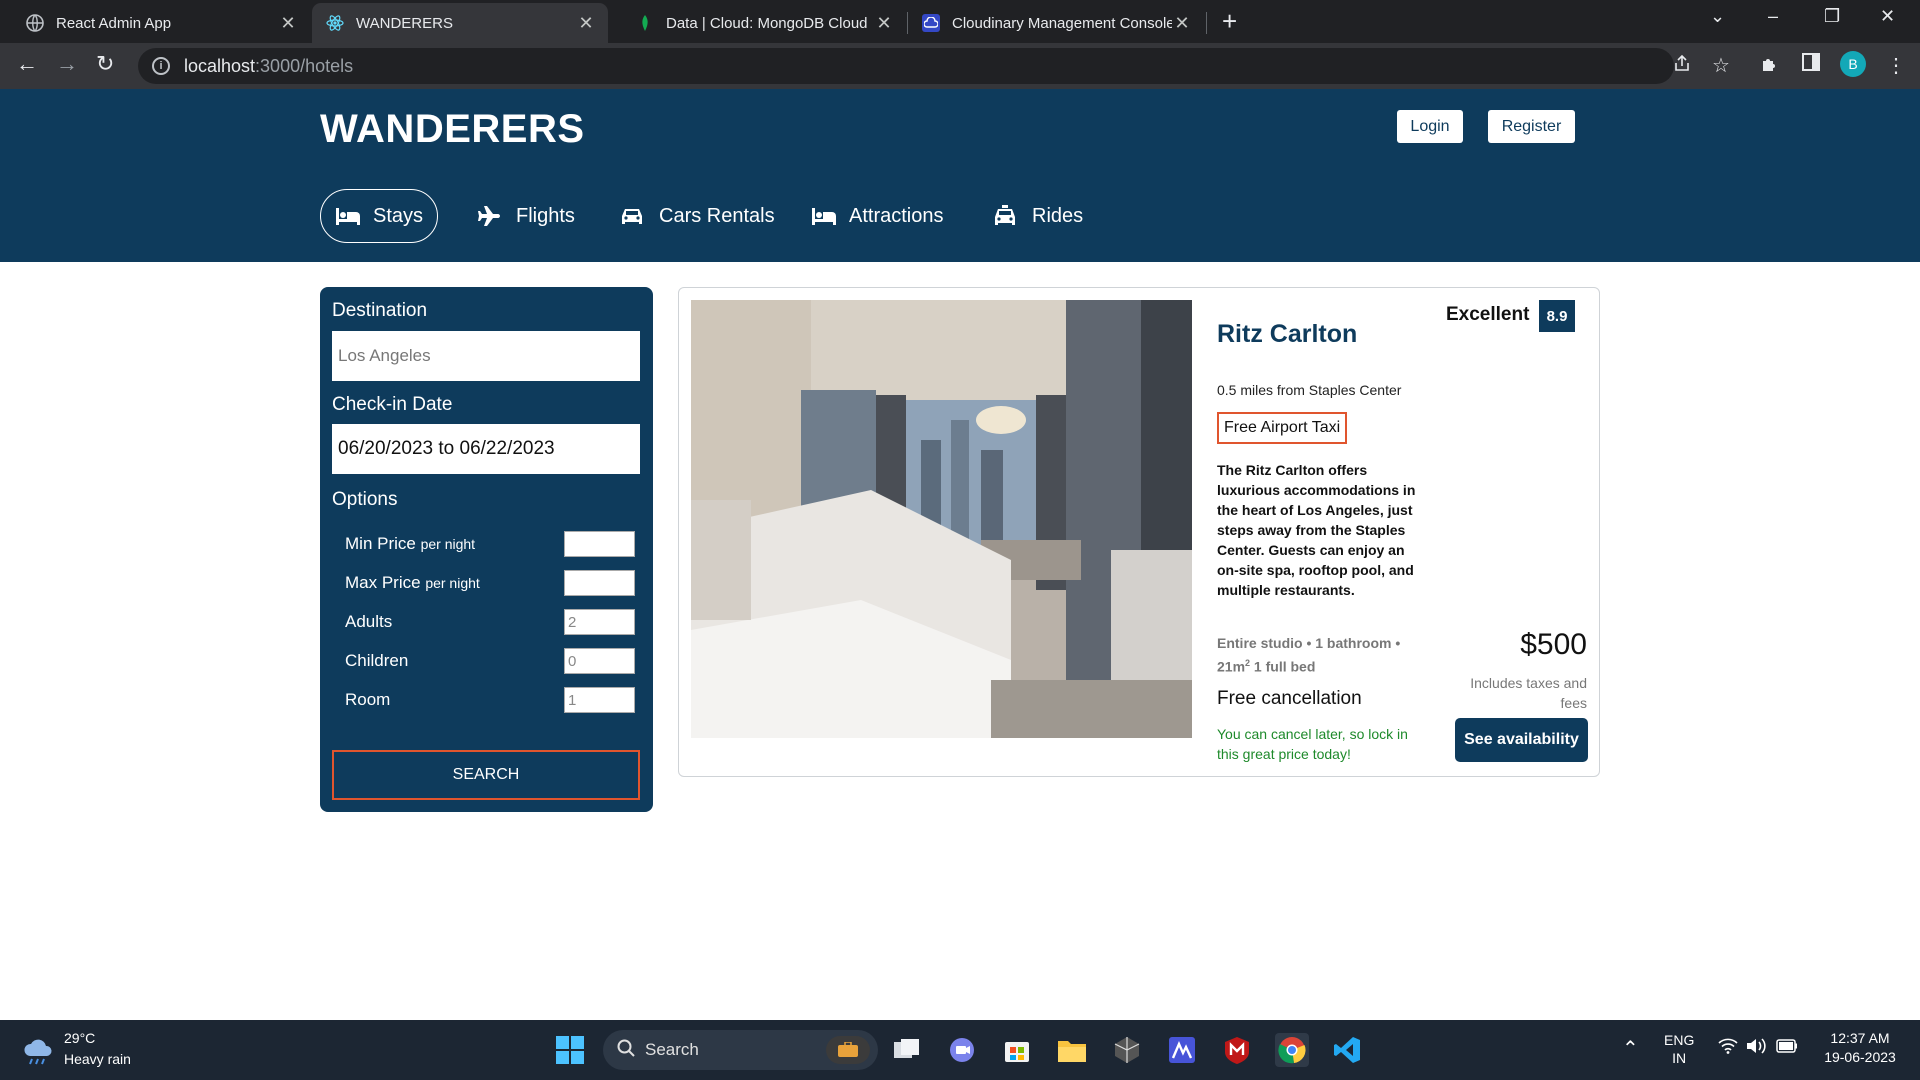 This screenshot has height=1080, width=1920. Describe the element at coordinates (599, 661) in the screenshot. I see `children-input` at that location.